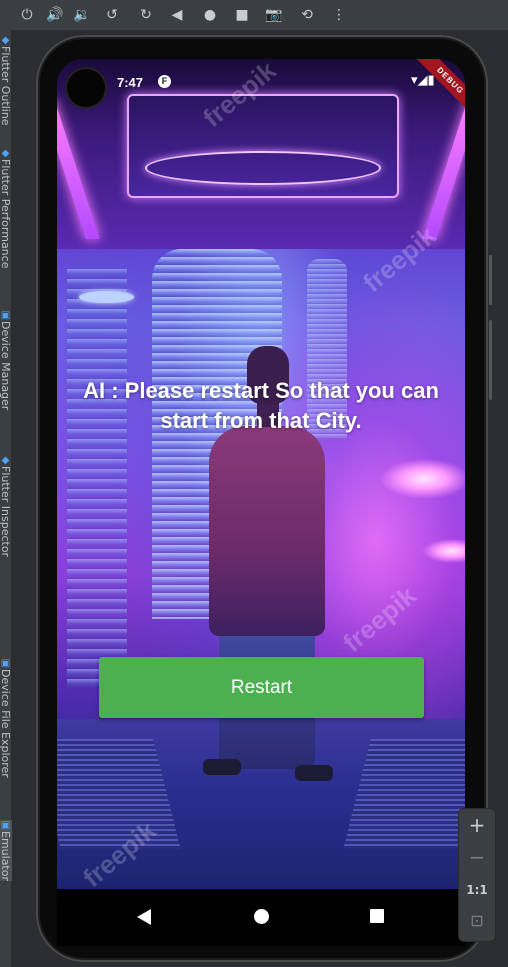  What do you see at coordinates (6, 86) in the screenshot?
I see `tab-label: Flutter Outline` at bounding box center [6, 86].